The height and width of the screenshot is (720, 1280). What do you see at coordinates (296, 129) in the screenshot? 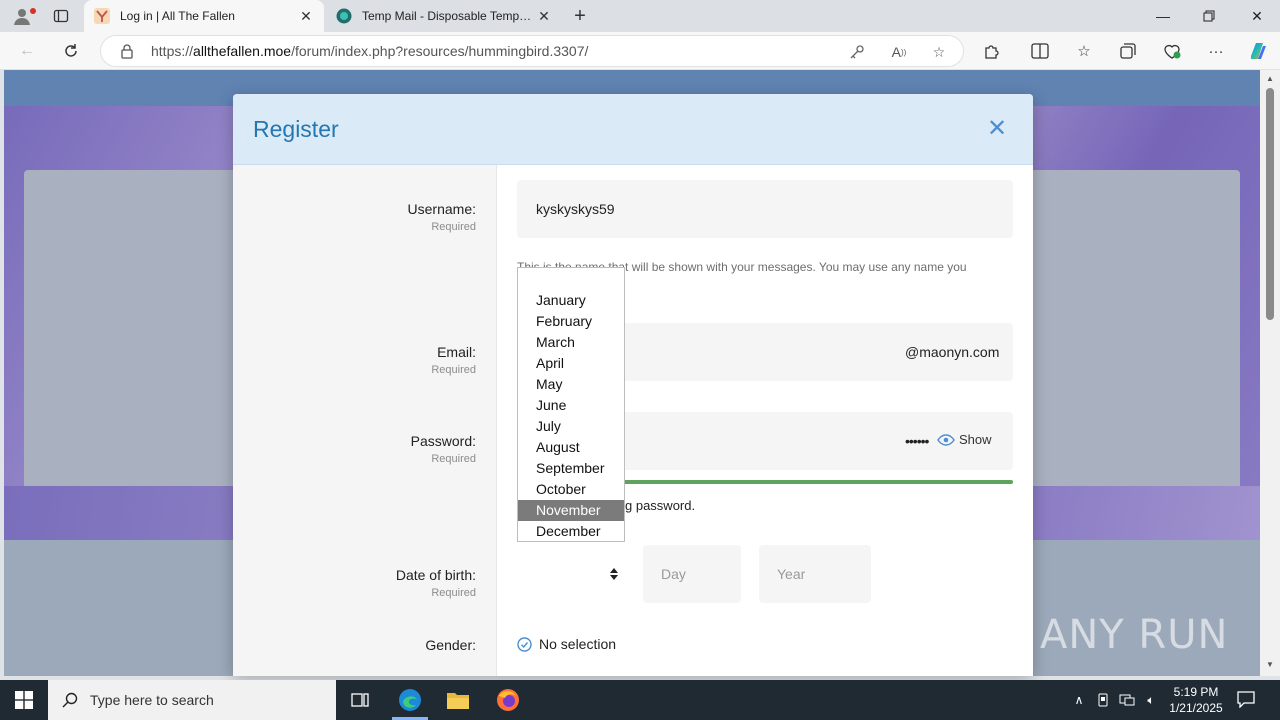
I see `modal-title: Register` at bounding box center [296, 129].